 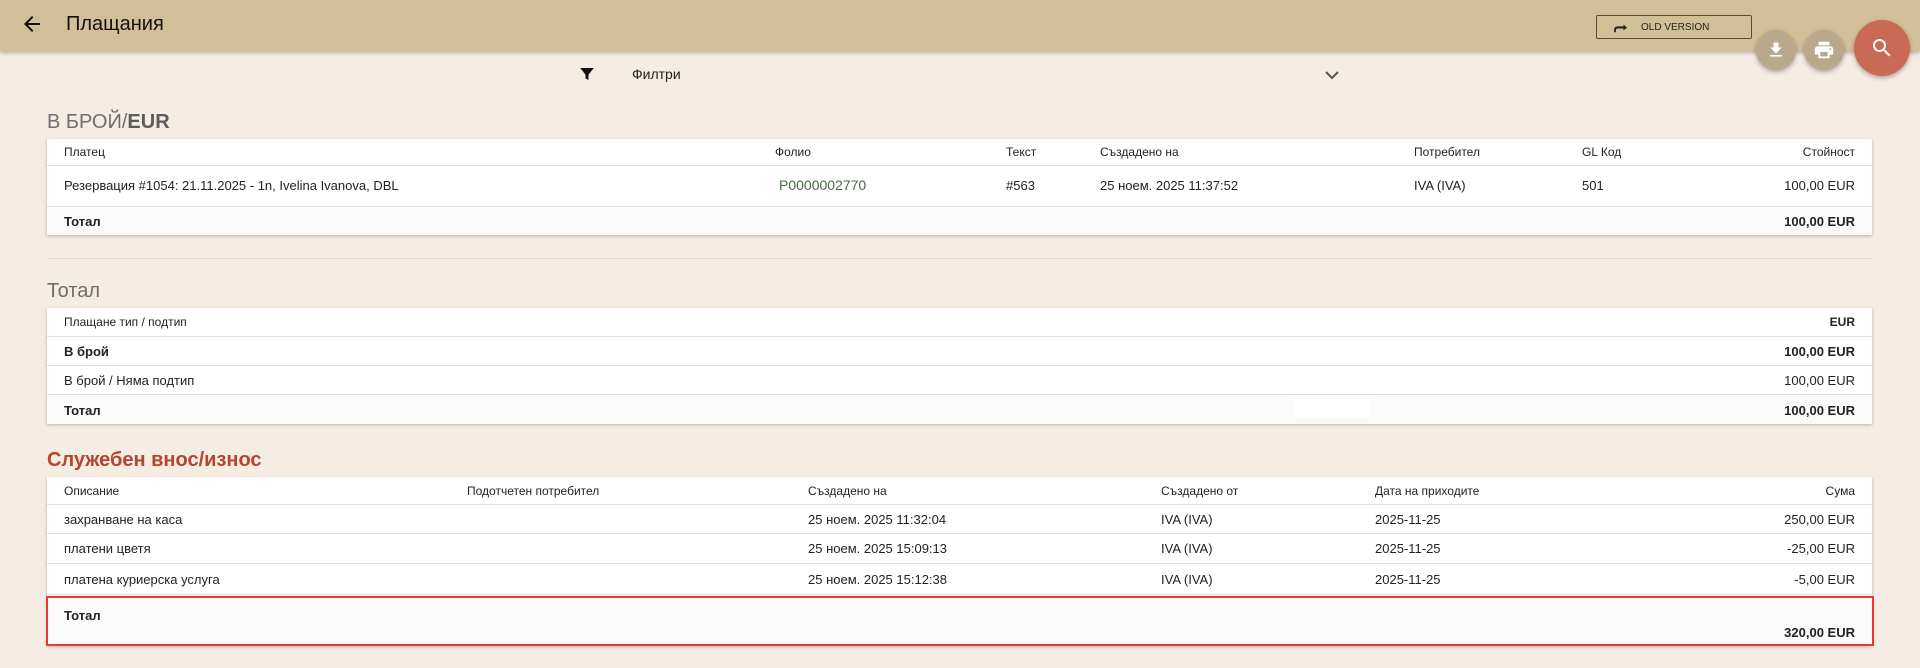 I want to click on description-cell: захранване на каса, so click(x=123, y=519).